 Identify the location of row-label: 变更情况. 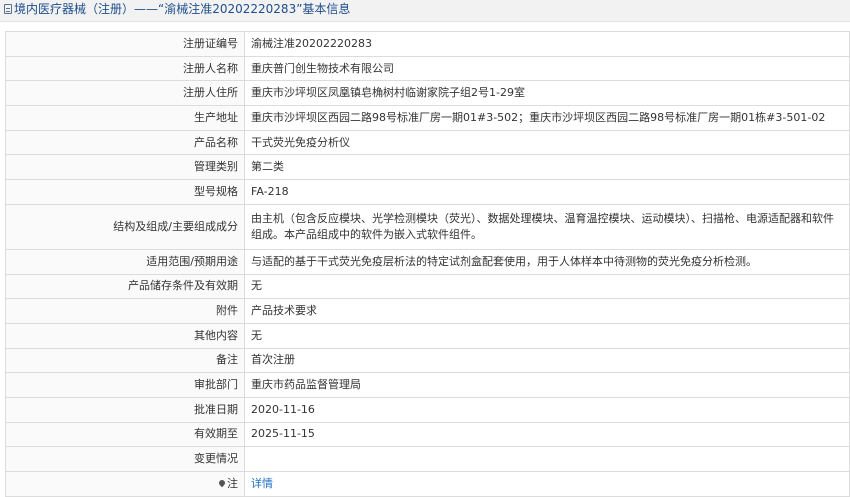
(125, 459).